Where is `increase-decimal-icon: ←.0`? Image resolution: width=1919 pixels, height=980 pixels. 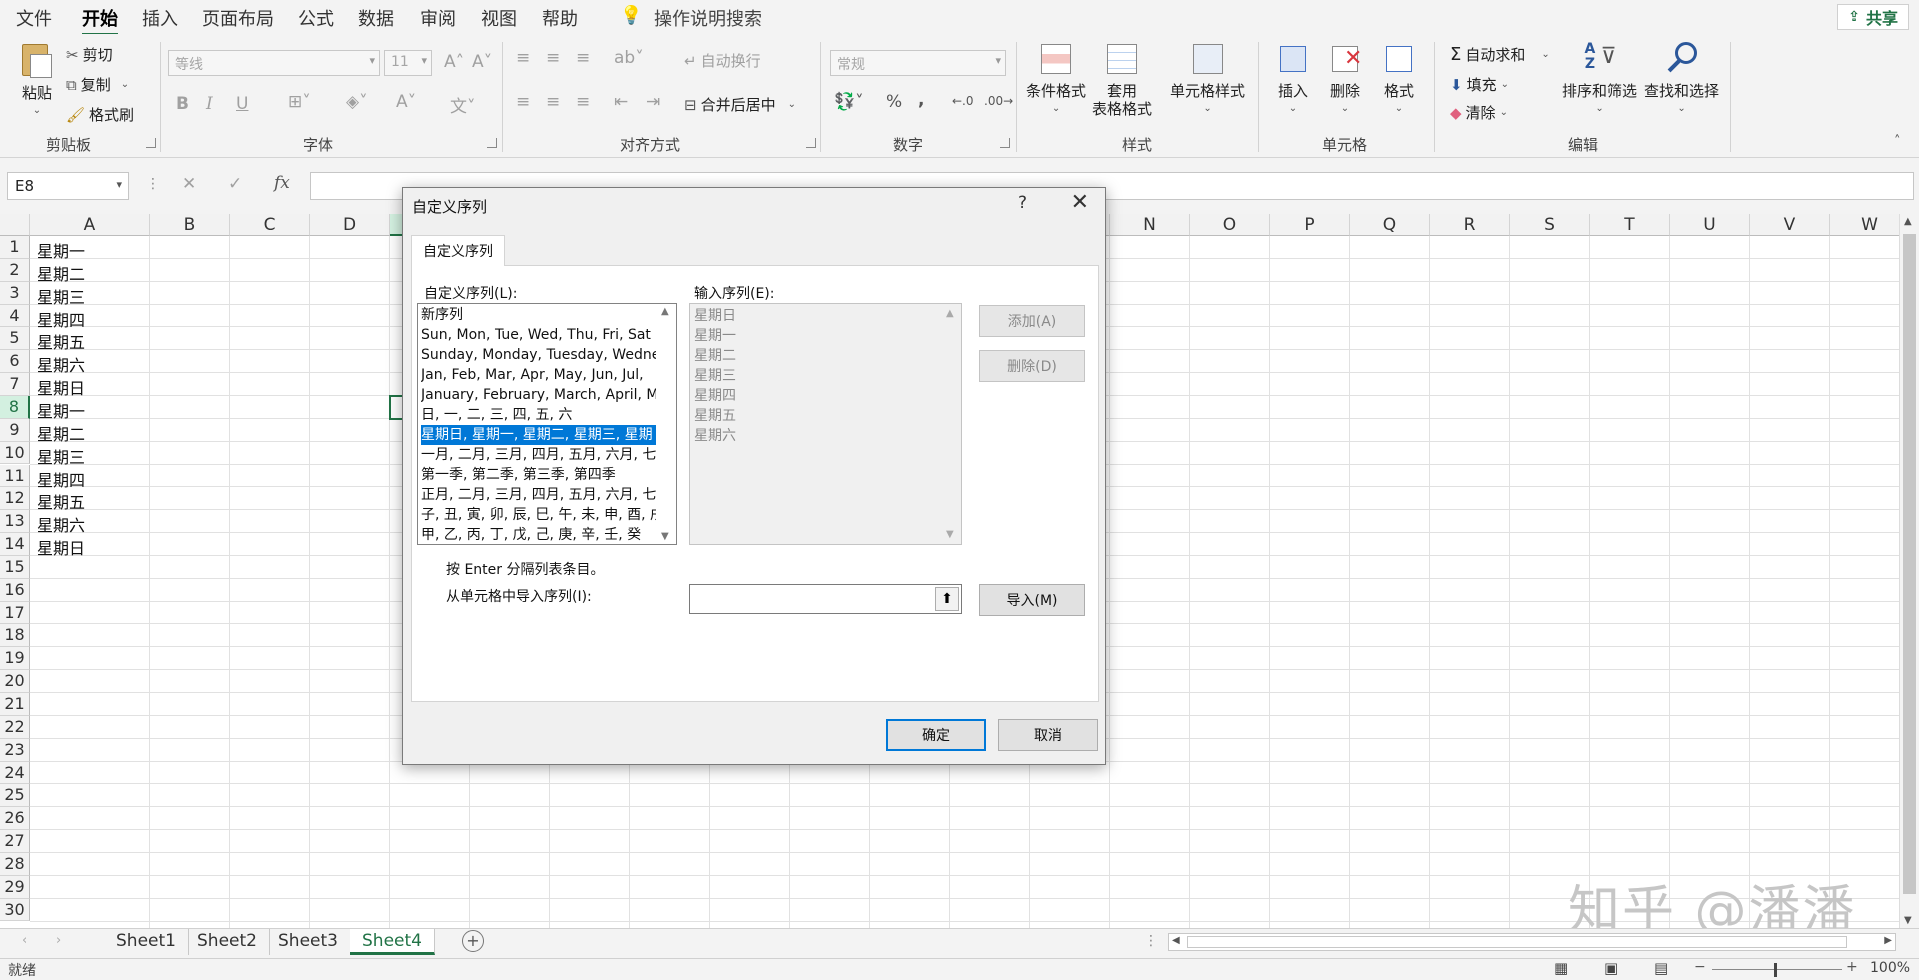
increase-decimal-icon: ←.0 is located at coordinates (963, 101).